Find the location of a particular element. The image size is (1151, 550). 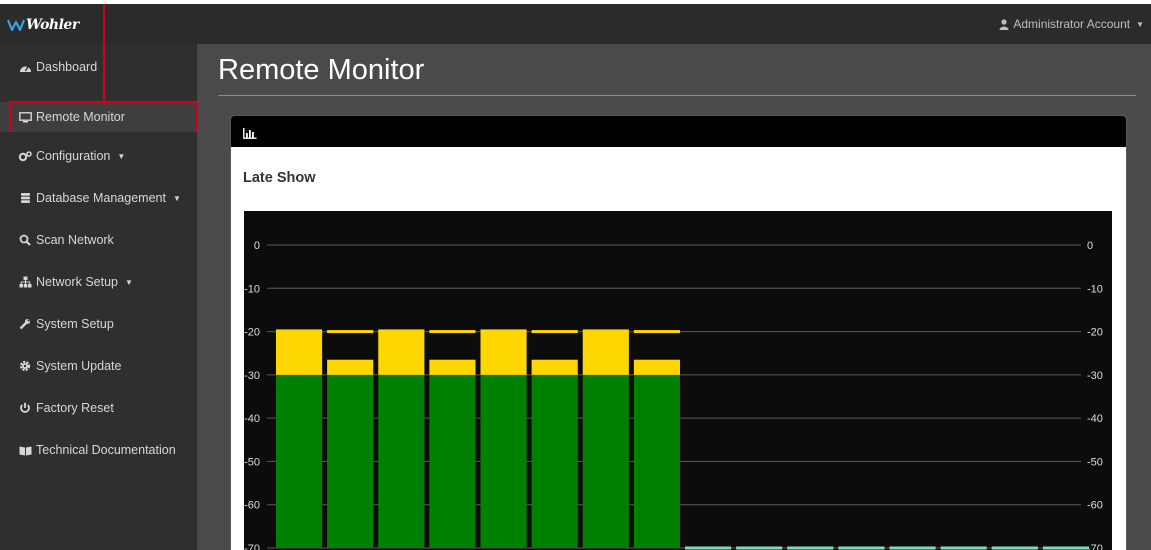

sidebar-item-label: Network Setup is located at coordinates (77, 282).